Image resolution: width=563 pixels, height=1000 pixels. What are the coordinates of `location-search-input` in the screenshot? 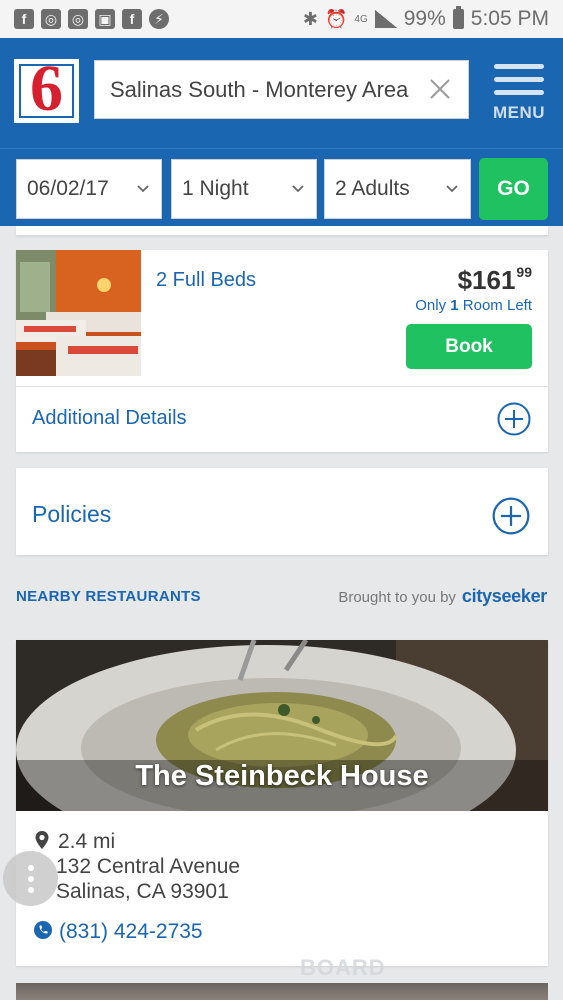 It's located at (265, 89).